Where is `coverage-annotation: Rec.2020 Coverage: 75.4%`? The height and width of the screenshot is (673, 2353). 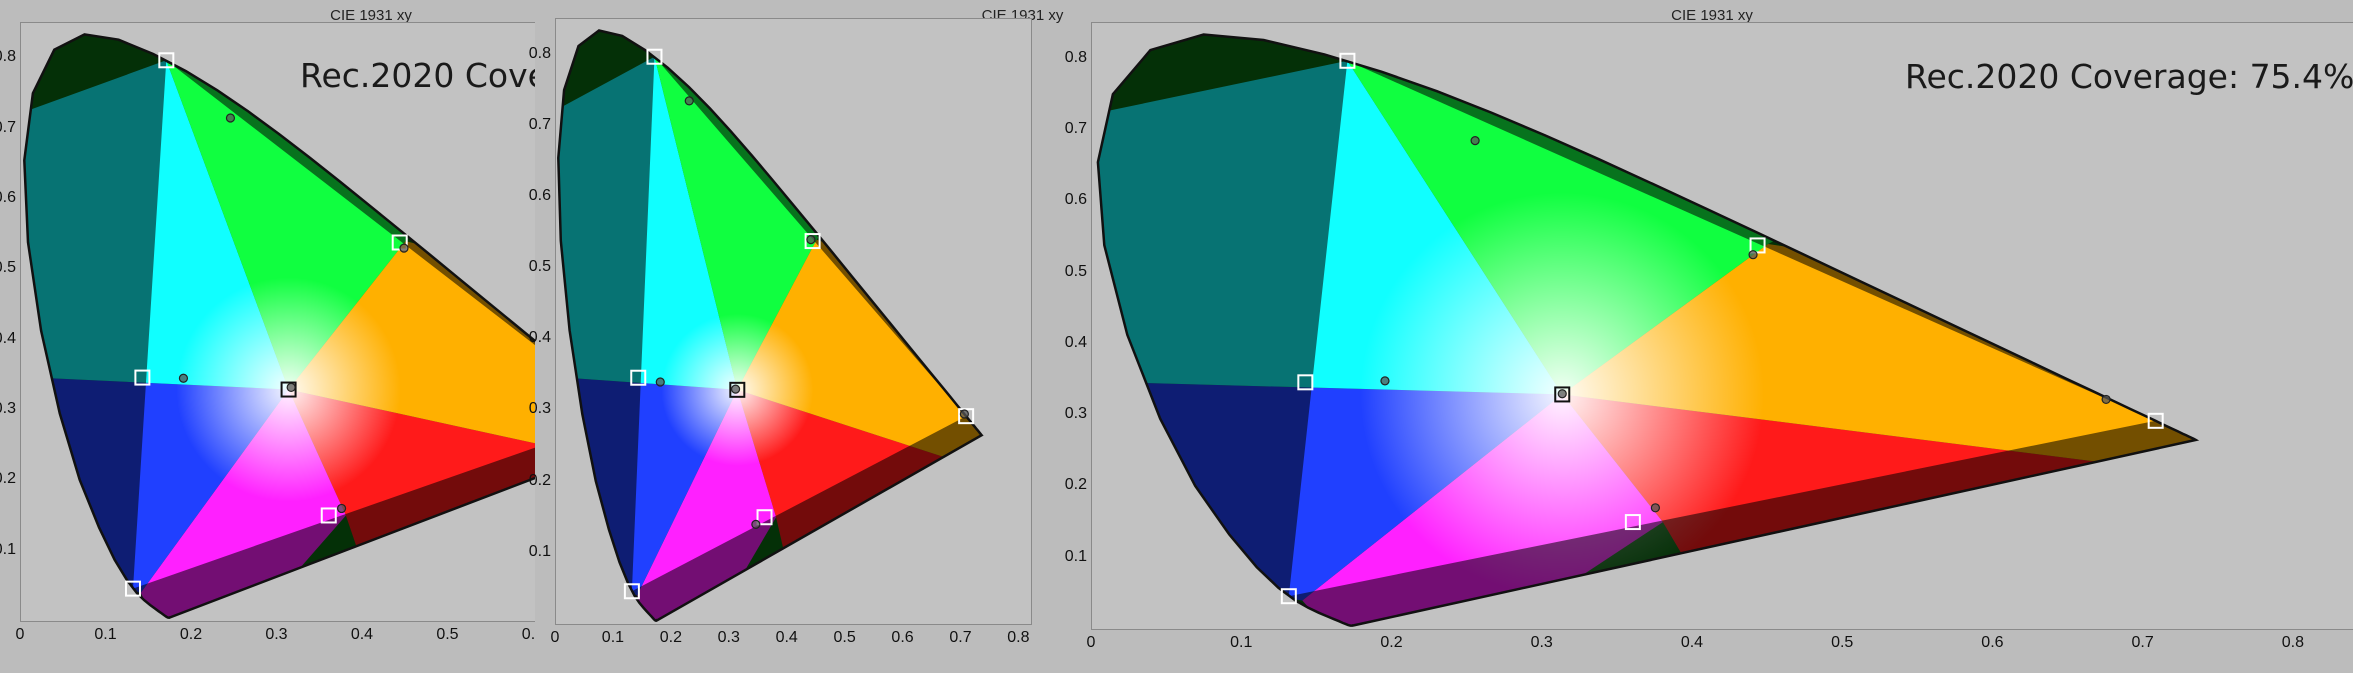 coverage-annotation: Rec.2020 Coverage: 75.4% is located at coordinates (2129, 76).